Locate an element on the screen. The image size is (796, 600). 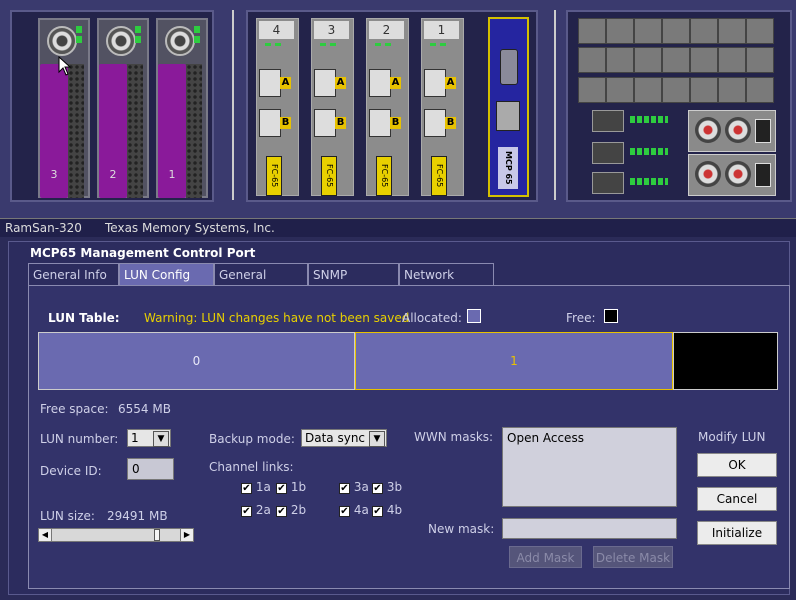
channel-1a: ✔ 1a is located at coordinates (256, 487).